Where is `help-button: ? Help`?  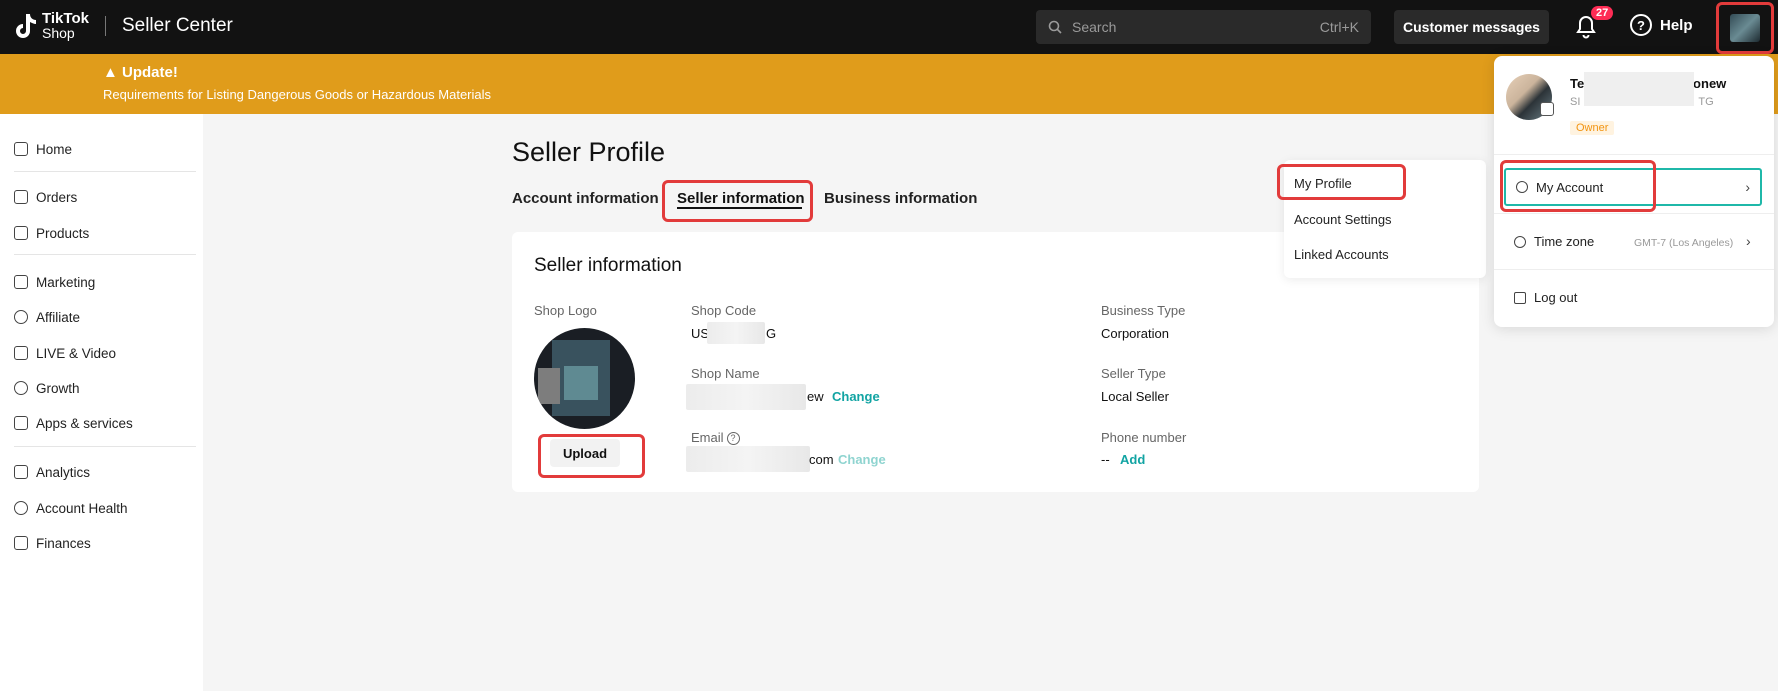
help-button: ? Help is located at coordinates (1661, 25).